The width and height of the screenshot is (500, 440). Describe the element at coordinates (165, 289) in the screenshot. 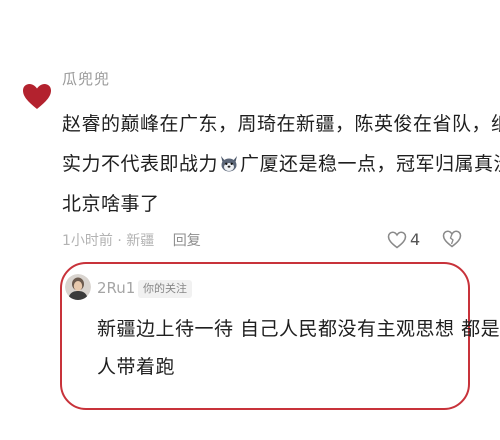

I see `follow-badge: 你的关注` at that location.